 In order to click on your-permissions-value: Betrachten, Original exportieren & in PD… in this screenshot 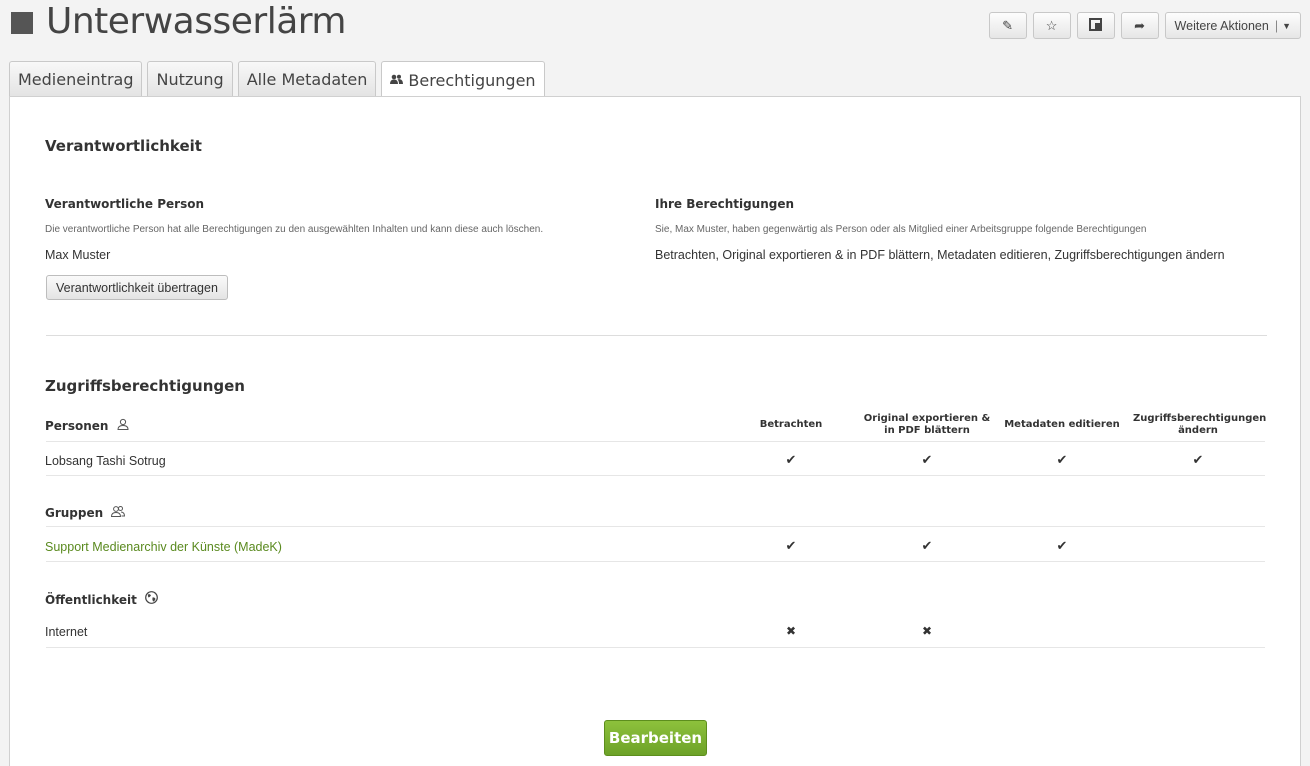, I will do `click(940, 255)`.